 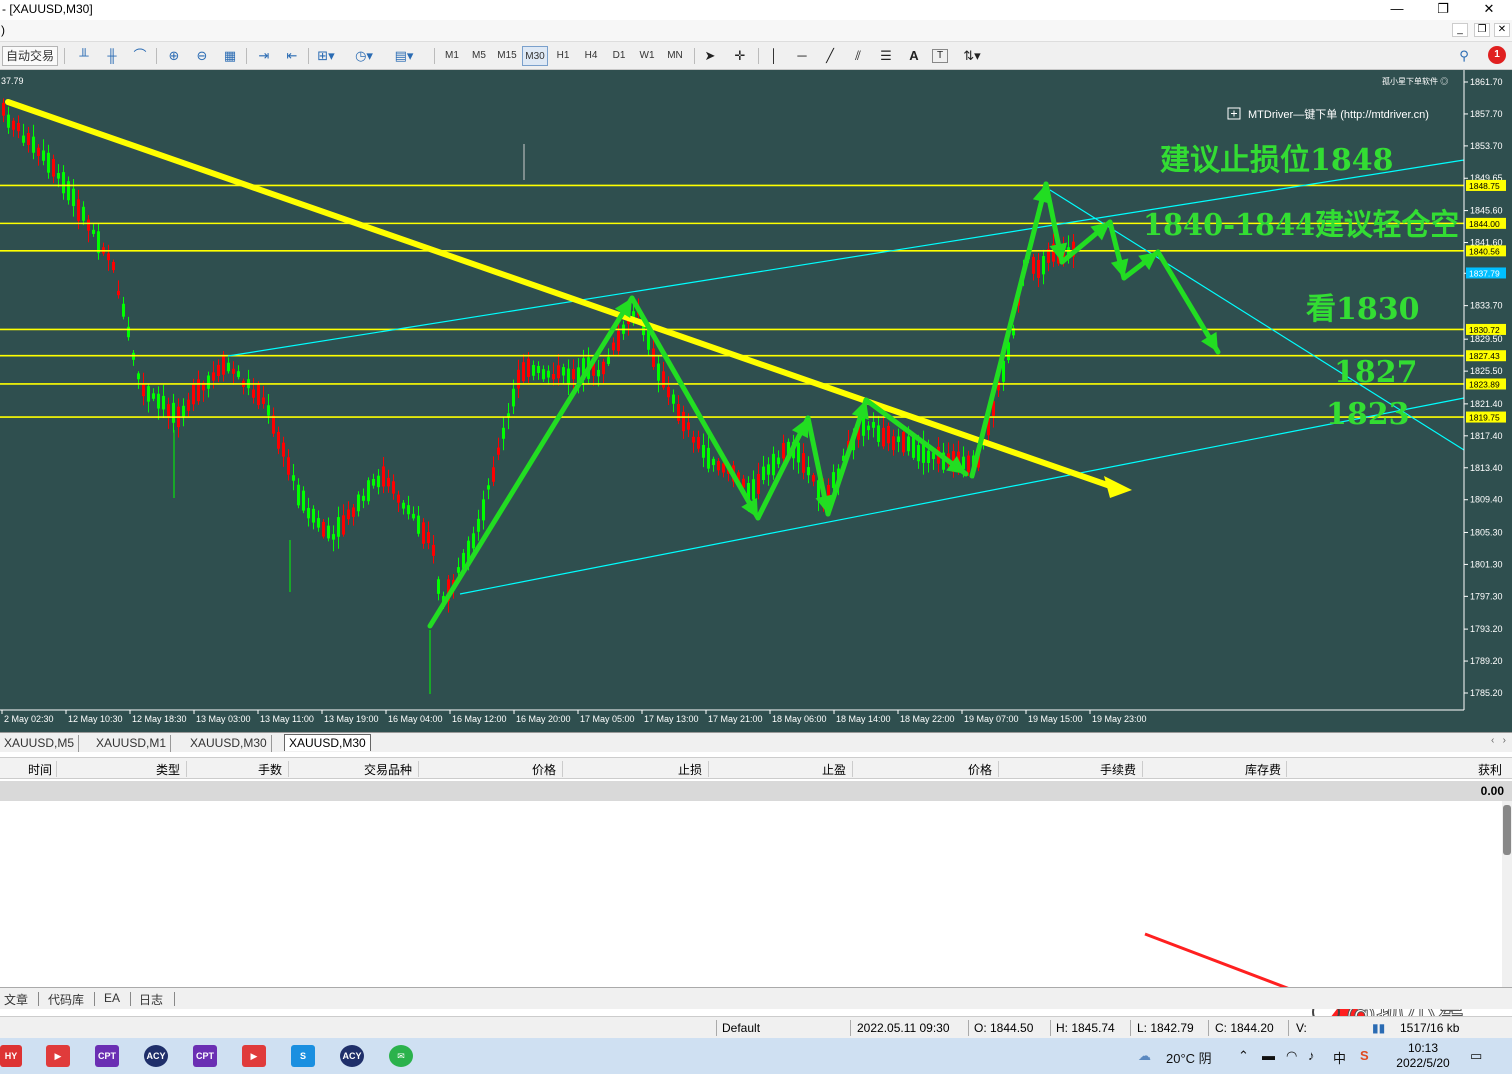 What do you see at coordinates (1378, 1028) in the screenshot?
I see `connection-bars-icon: ▮▮` at bounding box center [1378, 1028].